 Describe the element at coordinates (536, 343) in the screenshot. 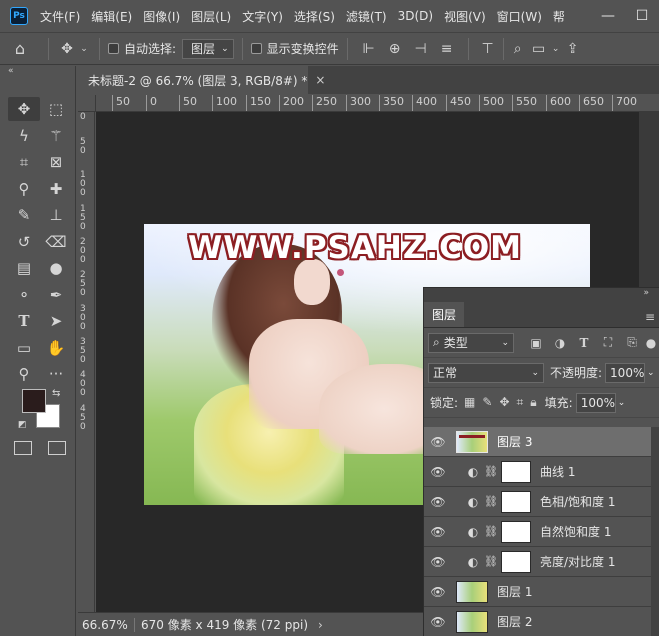

I see `filter-pixel-icon: ▣` at that location.